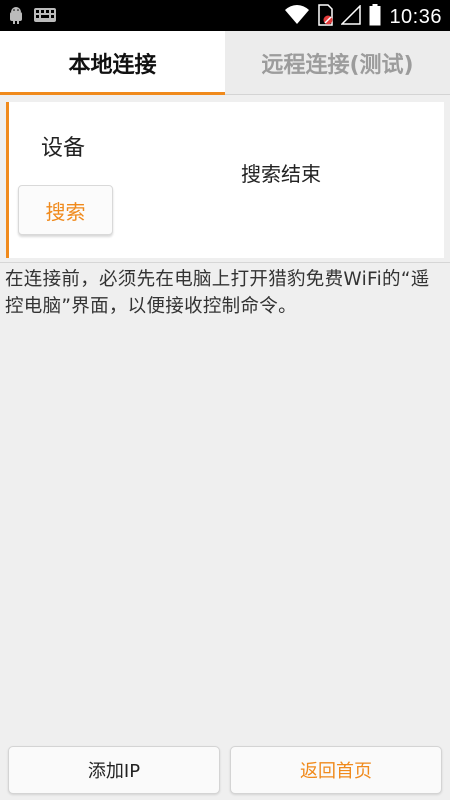 The height and width of the screenshot is (800, 450). I want to click on status-time: 10:36, so click(415, 16).